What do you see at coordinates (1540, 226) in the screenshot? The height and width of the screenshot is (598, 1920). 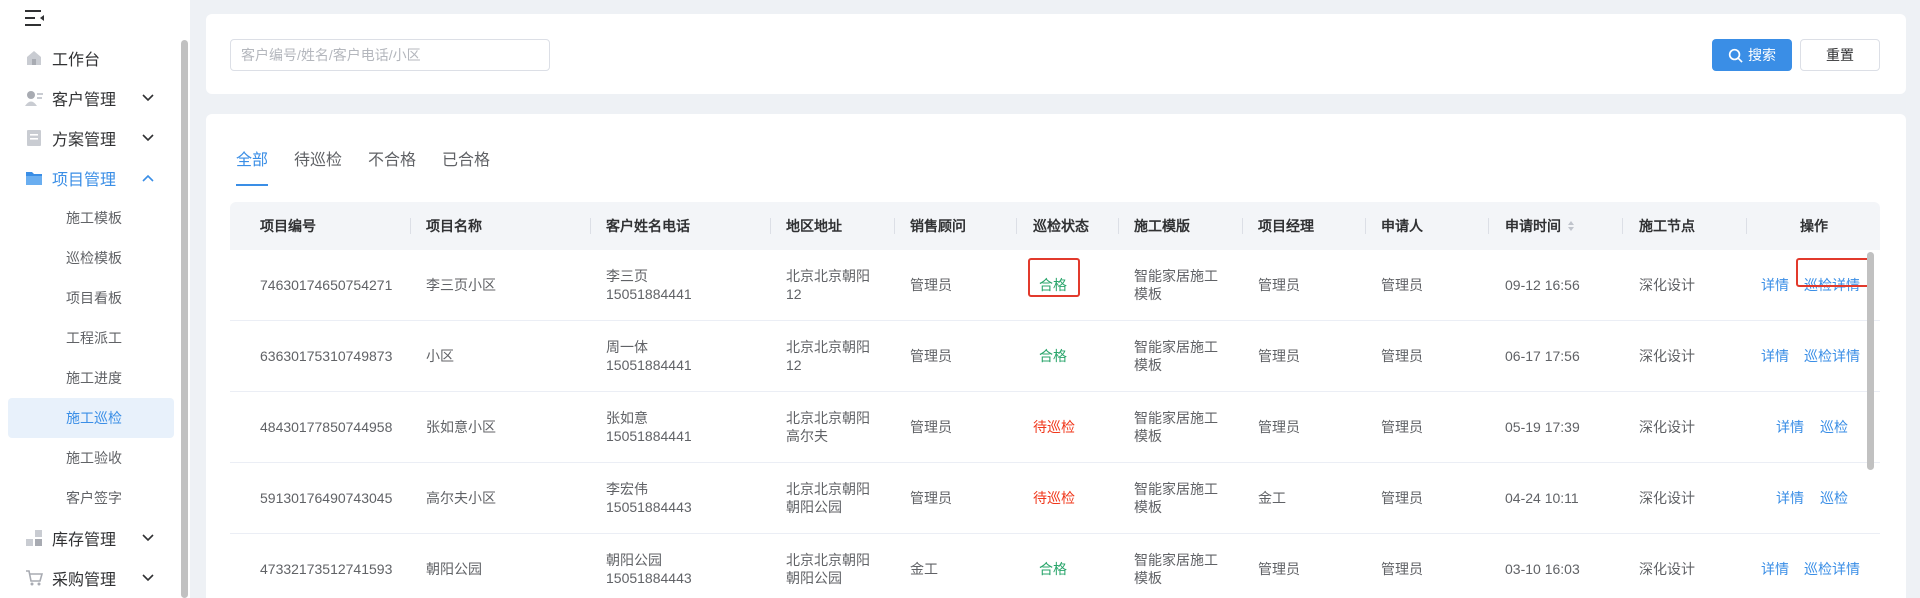 I see `col-time: 申请时间` at bounding box center [1540, 226].